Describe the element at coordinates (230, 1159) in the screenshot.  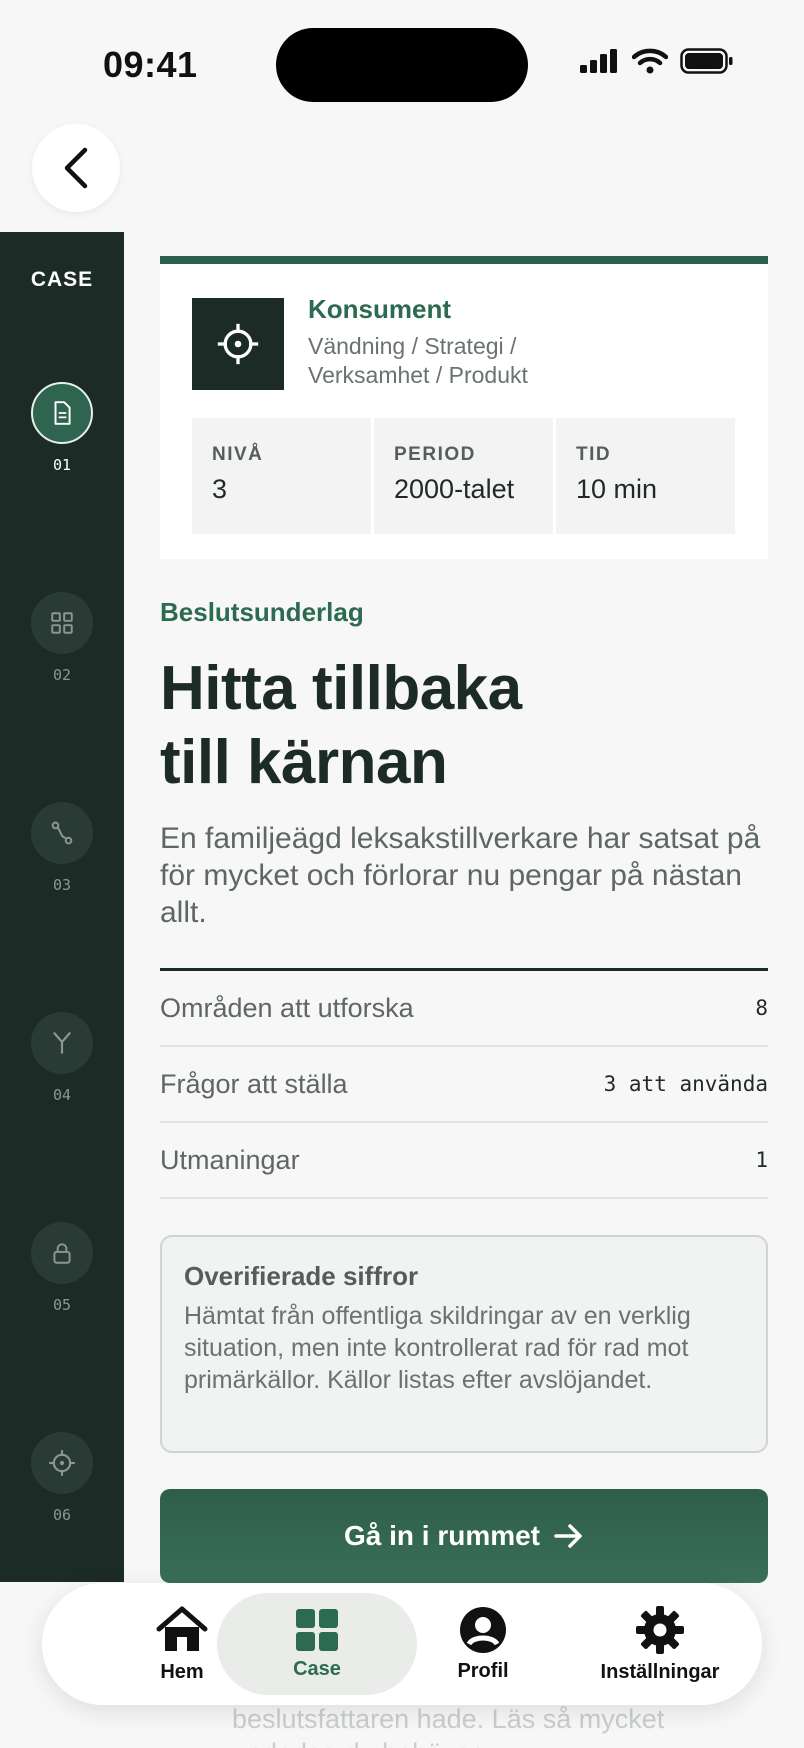
I see `stat-label: Utmaningar` at that location.